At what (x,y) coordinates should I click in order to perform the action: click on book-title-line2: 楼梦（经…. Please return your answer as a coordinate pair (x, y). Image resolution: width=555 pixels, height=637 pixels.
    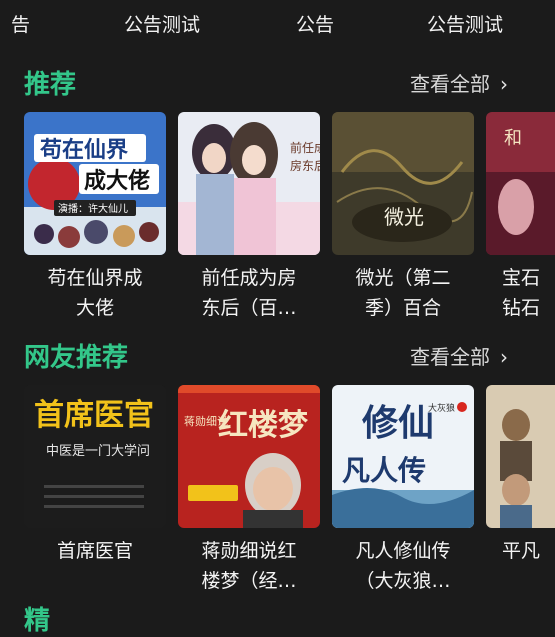
    Looking at the image, I should click on (249, 581).